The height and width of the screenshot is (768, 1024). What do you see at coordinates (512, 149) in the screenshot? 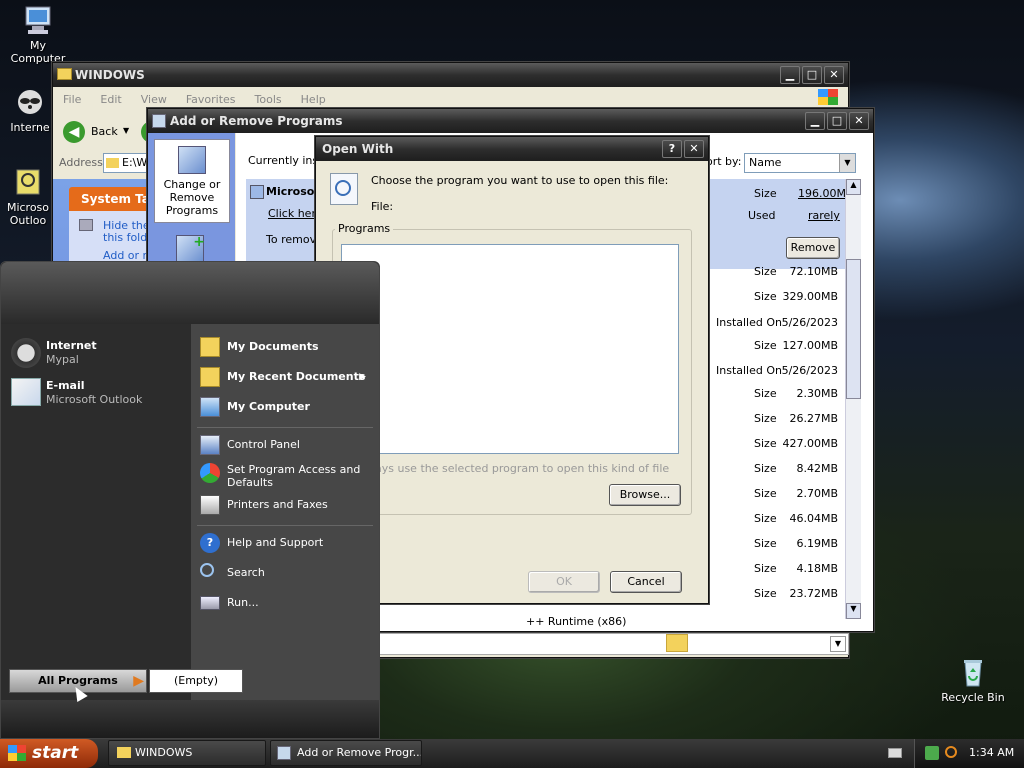
I see `open-with-titlebar: Open With ? ✕` at bounding box center [512, 149].